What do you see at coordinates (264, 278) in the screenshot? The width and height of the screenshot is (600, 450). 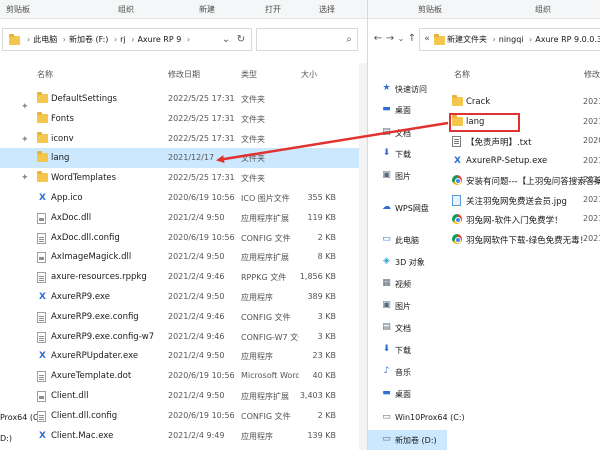 I see `file-type: RPPKG 文件` at bounding box center [264, 278].